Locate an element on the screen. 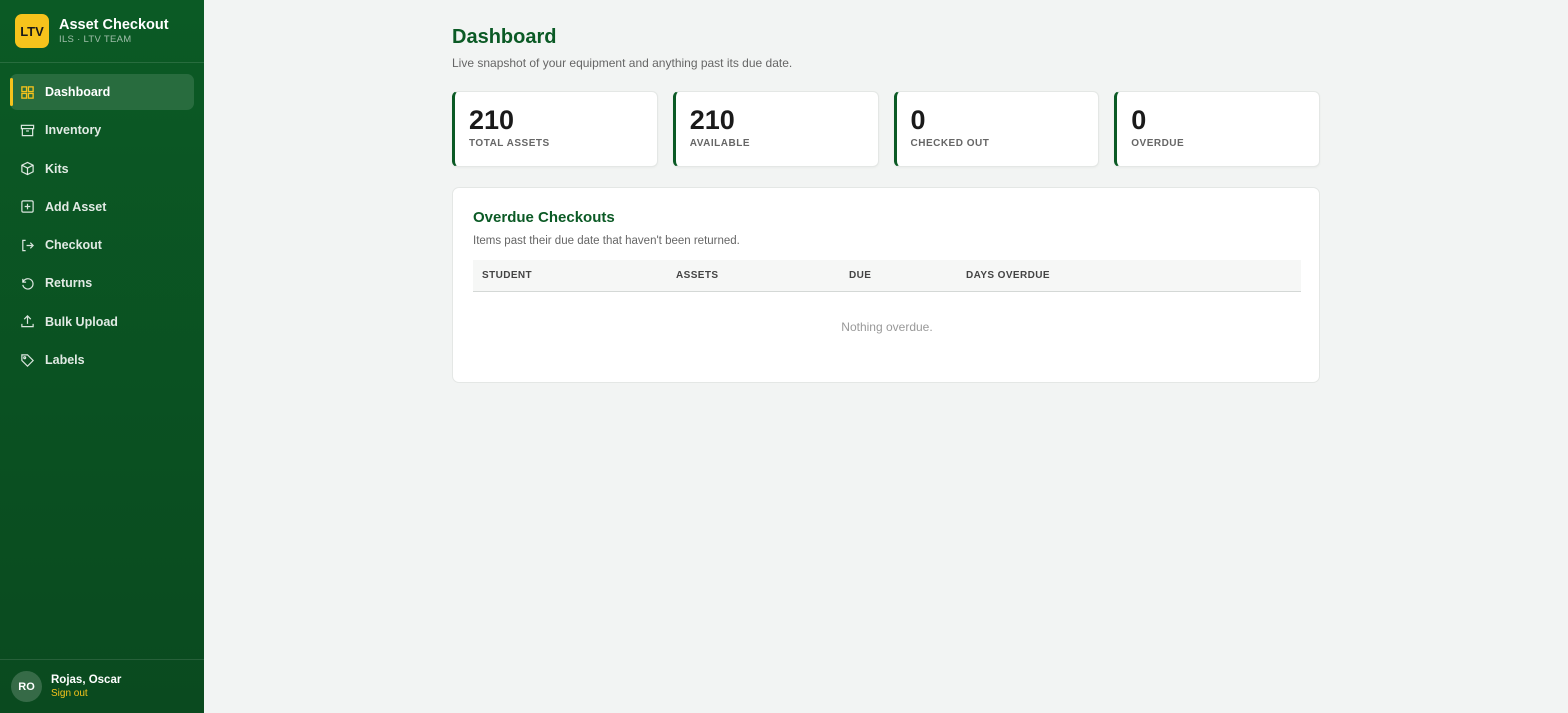  sidebar-item-checkout: Checkout is located at coordinates (102, 245).